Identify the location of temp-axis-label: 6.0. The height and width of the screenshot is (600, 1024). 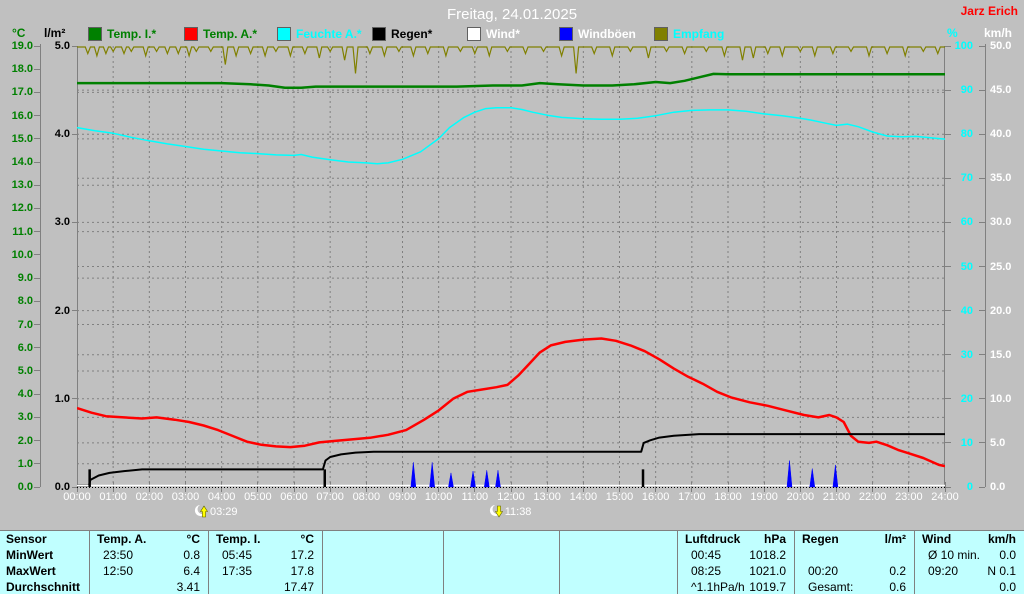
(25, 347).